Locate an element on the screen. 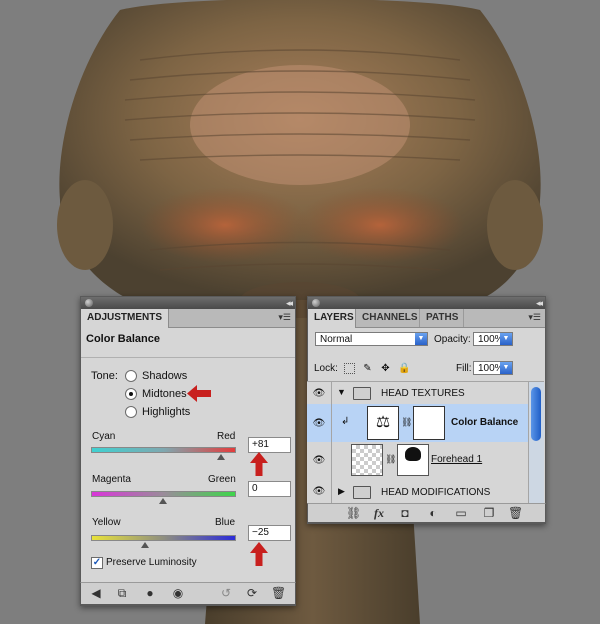 This screenshot has height=624, width=600. layers-scrollbar is located at coordinates (536, 443).